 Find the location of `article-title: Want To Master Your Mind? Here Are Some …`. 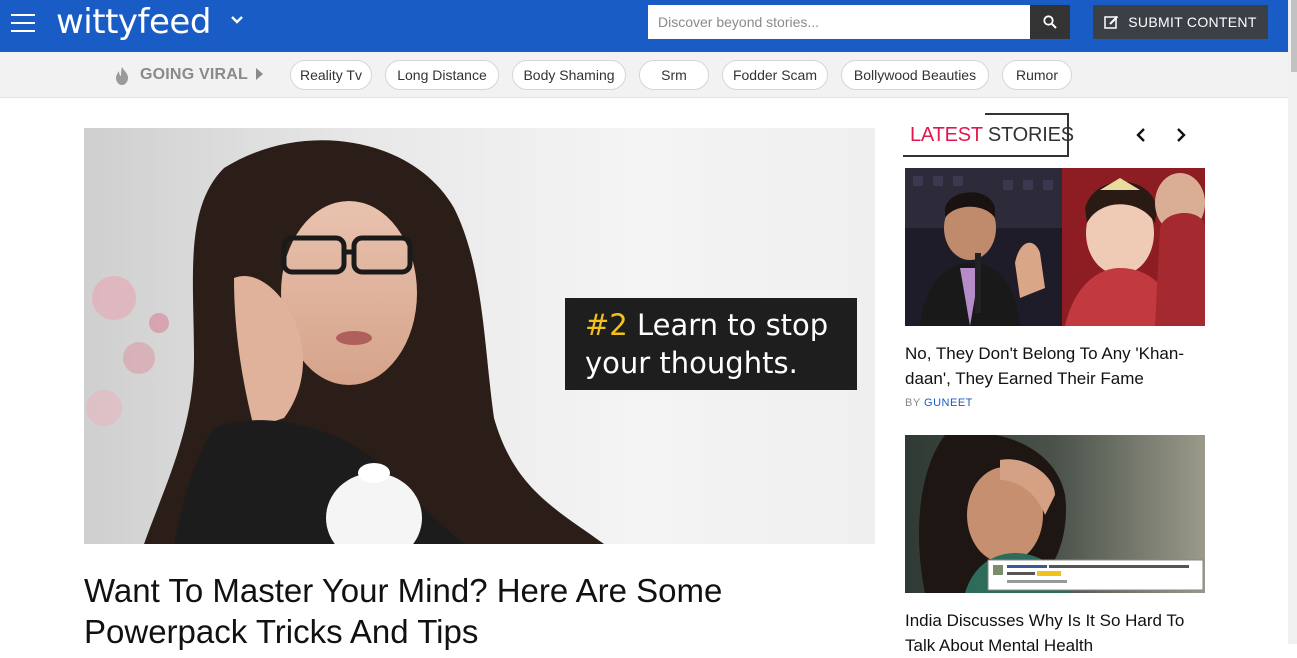

article-title: Want To Master Your Mind? Here Are Some … is located at coordinates (484, 611).